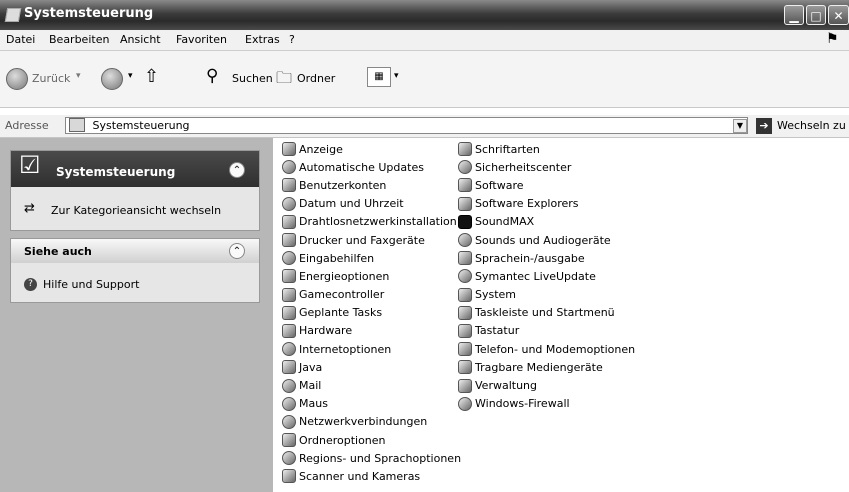 This screenshot has width=849, height=492. I want to click on search-icon: ⚲, so click(212, 76).